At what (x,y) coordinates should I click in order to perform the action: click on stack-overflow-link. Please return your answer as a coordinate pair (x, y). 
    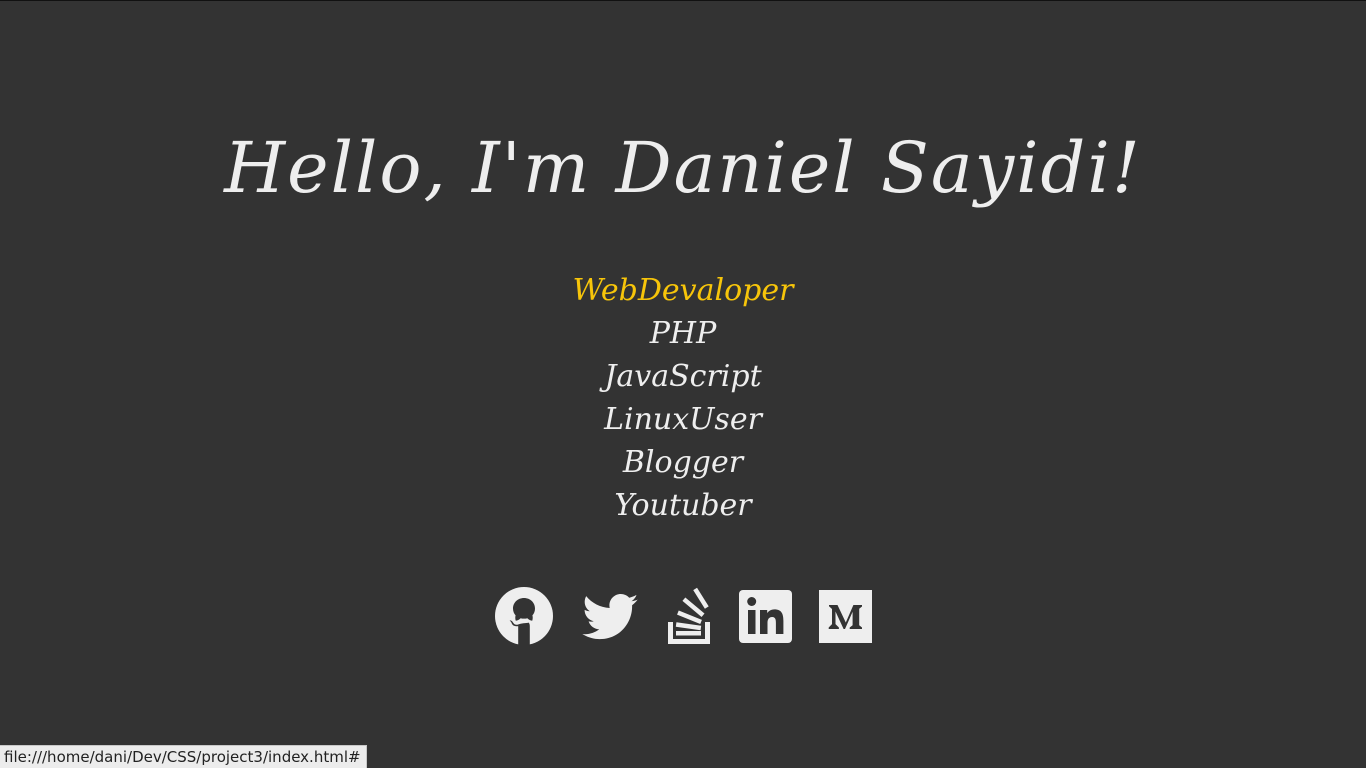
    Looking at the image, I should click on (689, 616).